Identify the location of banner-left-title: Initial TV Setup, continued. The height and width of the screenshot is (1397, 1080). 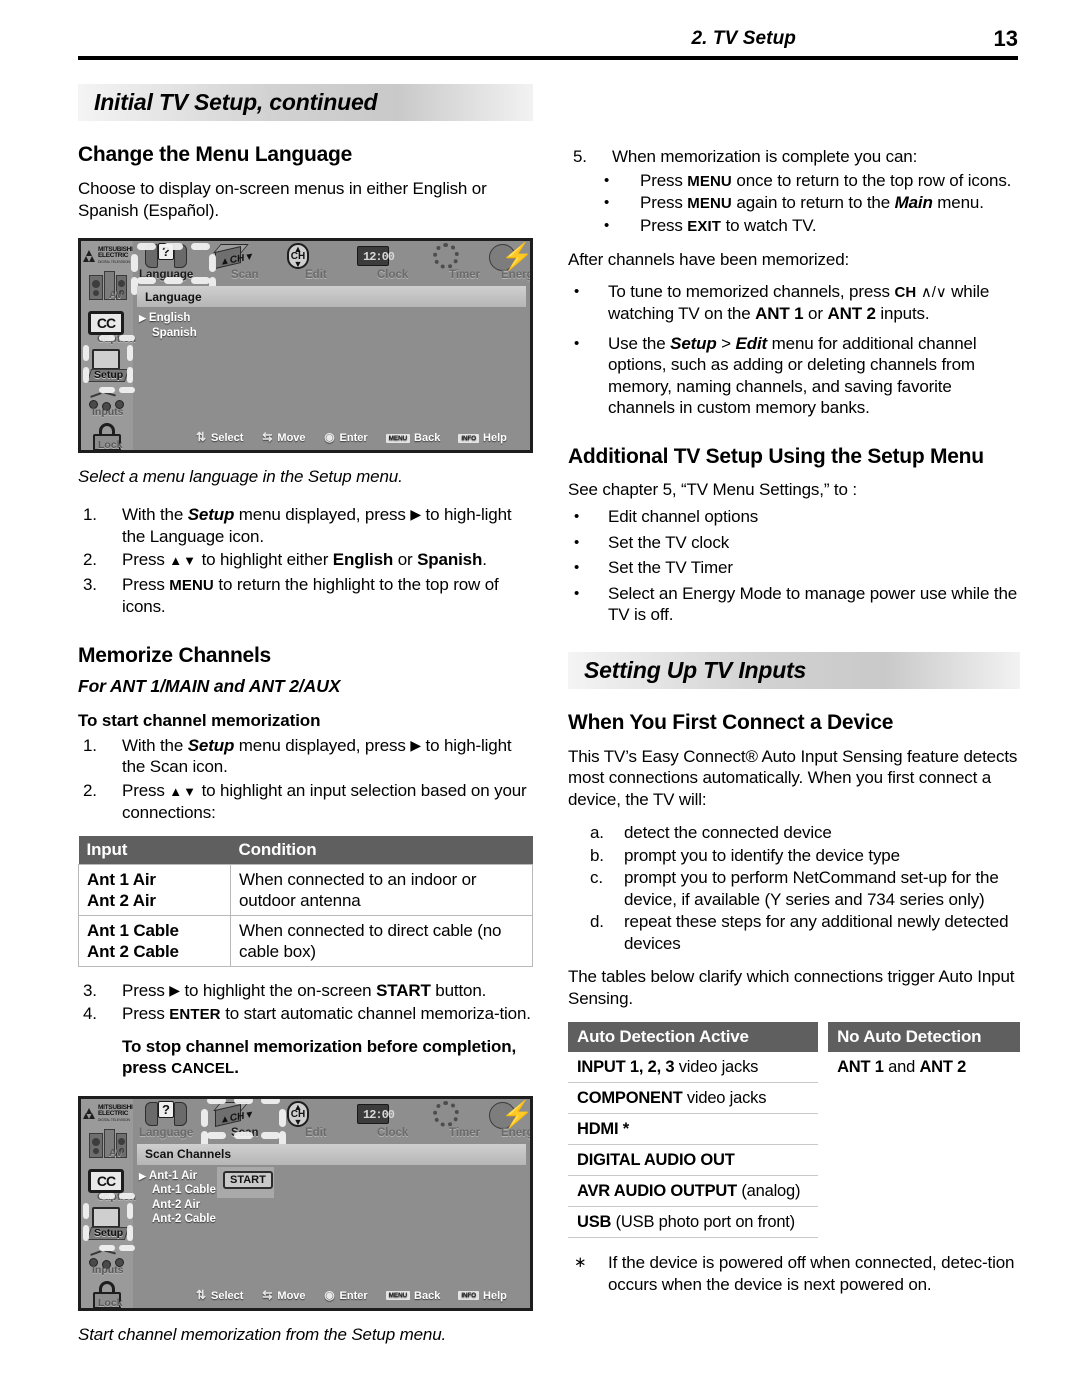
(236, 102).